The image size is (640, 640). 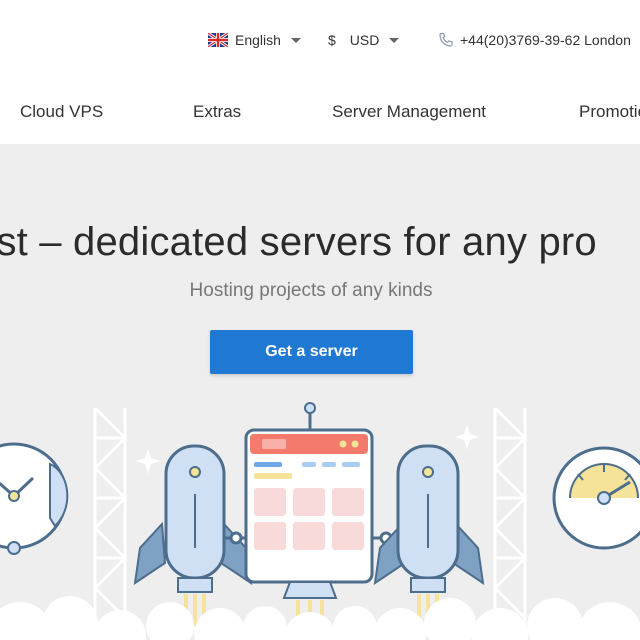 What do you see at coordinates (34, 498) in the screenshot?
I see `clock-gauge-left` at bounding box center [34, 498].